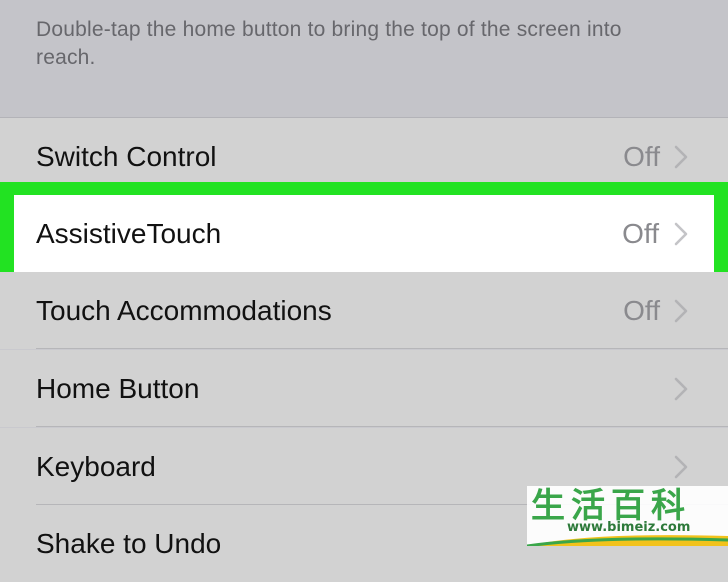 The width and height of the screenshot is (728, 582). Describe the element at coordinates (129, 233) in the screenshot. I see `settings-row-label: AssistiveTouch` at that location.